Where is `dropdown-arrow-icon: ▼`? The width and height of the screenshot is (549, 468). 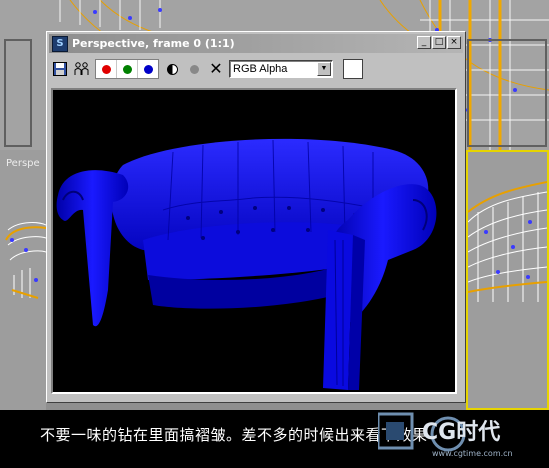 dropdown-arrow-icon: ▼ is located at coordinates (324, 69).